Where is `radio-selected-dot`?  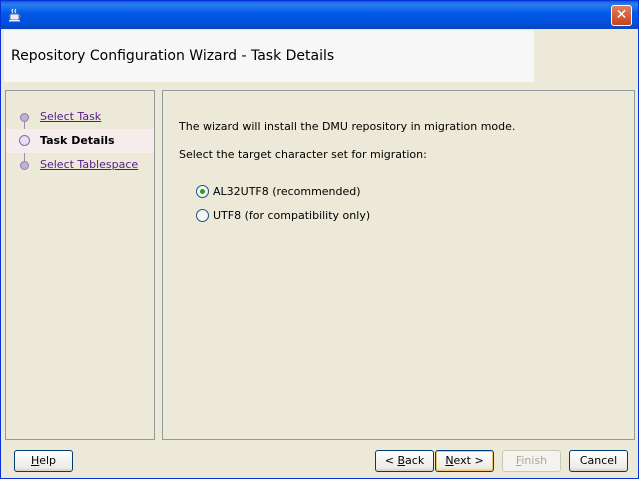 radio-selected-dot is located at coordinates (202, 191).